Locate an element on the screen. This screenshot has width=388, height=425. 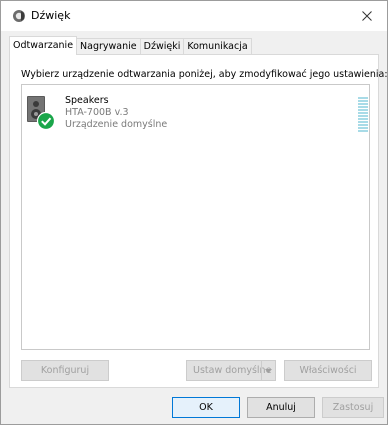
set-default-dropdown is located at coordinates (268, 370).